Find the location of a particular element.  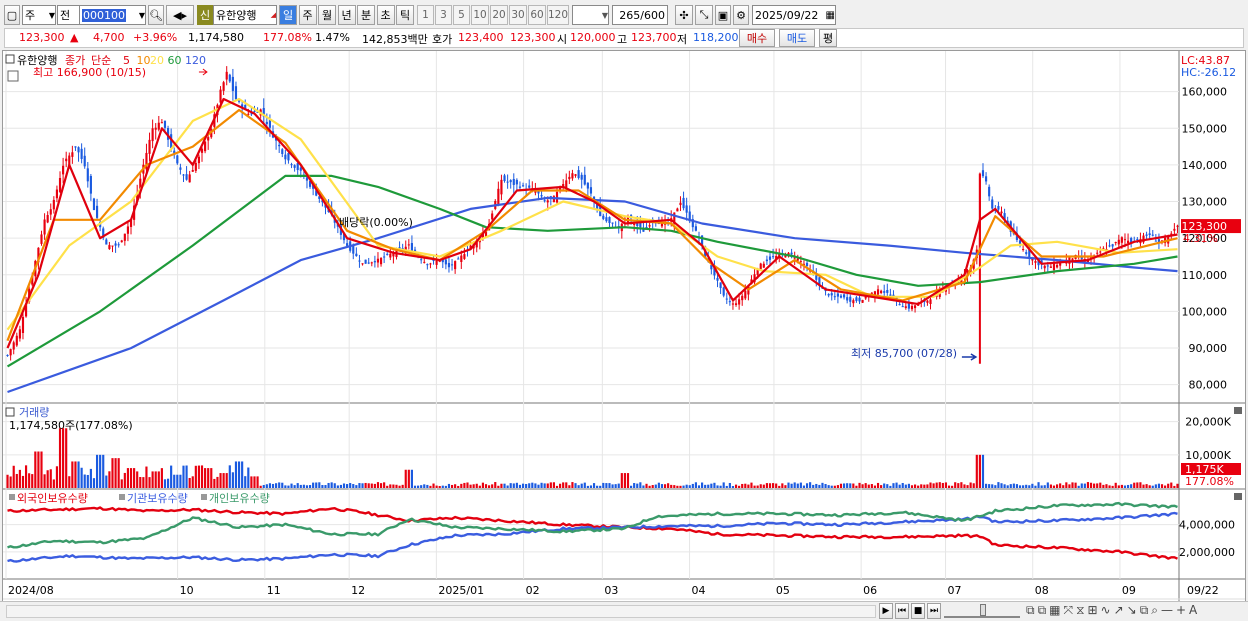

period-button: 주 is located at coordinates (307, 15).